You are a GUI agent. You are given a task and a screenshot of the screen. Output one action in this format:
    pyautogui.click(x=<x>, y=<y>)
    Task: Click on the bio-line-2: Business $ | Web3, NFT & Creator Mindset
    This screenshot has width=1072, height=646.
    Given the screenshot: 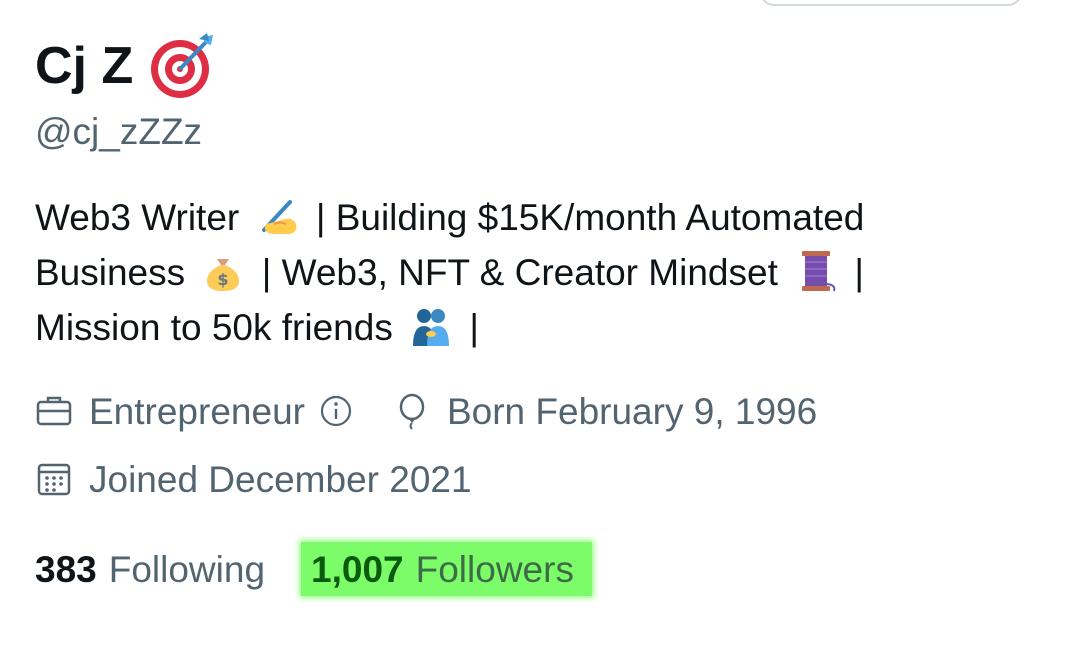 What is the action you would take?
    pyautogui.click(x=515, y=272)
    